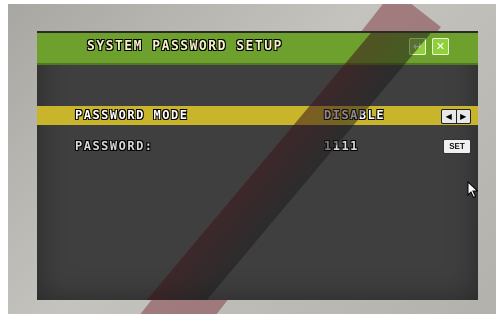 Image resolution: width=500 pixels, height=318 pixels. Describe the element at coordinates (457, 146) in the screenshot. I see `set-password-button: SET` at that location.